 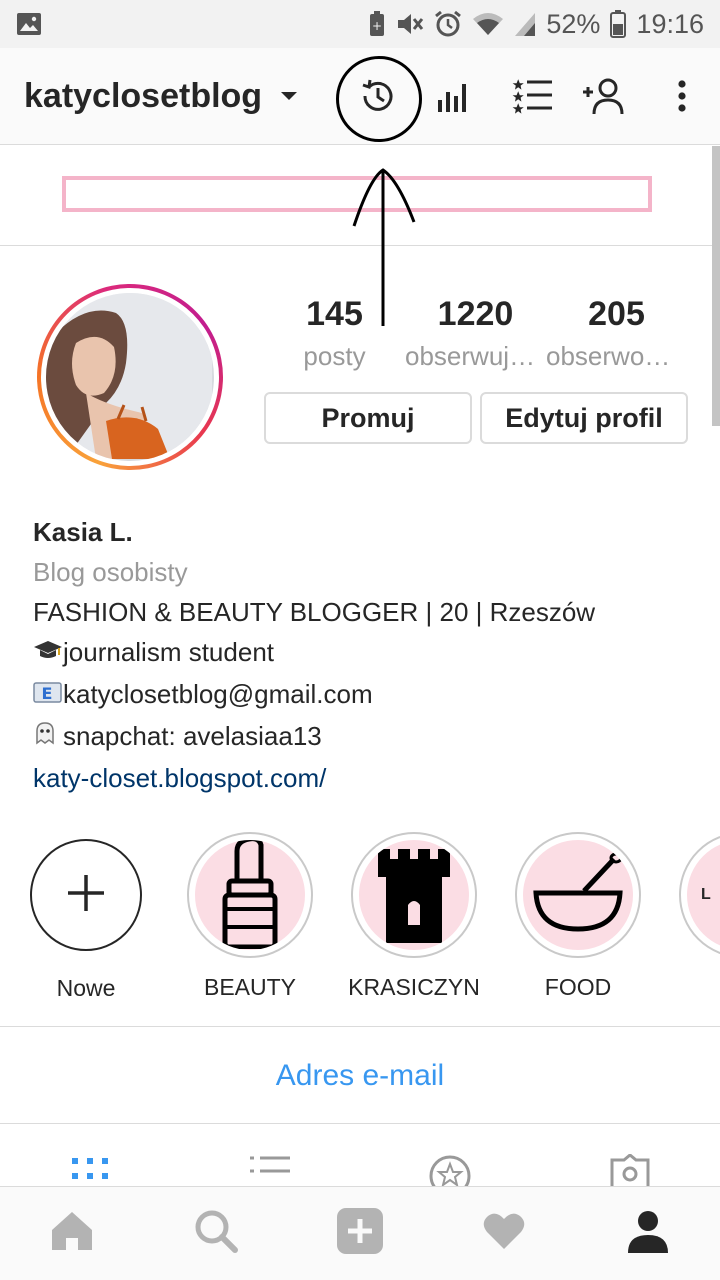 I want to click on username: katyclosetblog, so click(x=143, y=96).